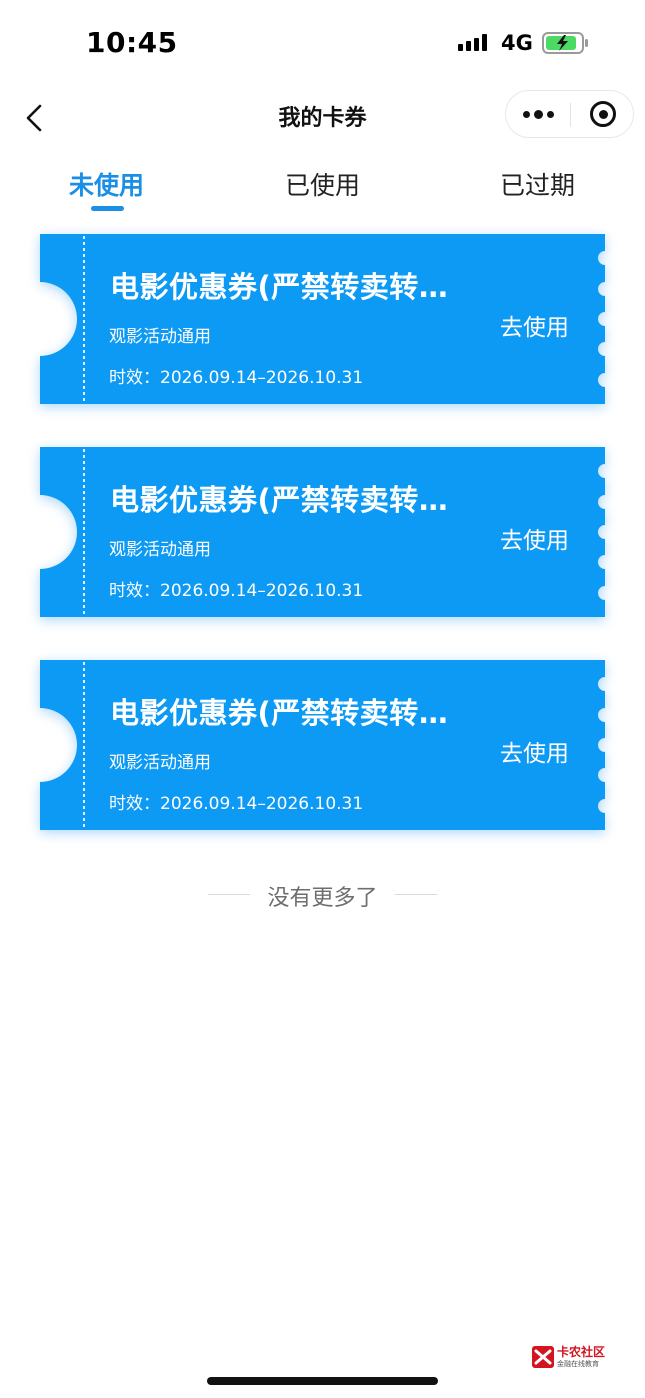 This screenshot has height=1398, width=645. Describe the element at coordinates (581, 1352) in the screenshot. I see `watermark-name: 卡农社区` at that location.